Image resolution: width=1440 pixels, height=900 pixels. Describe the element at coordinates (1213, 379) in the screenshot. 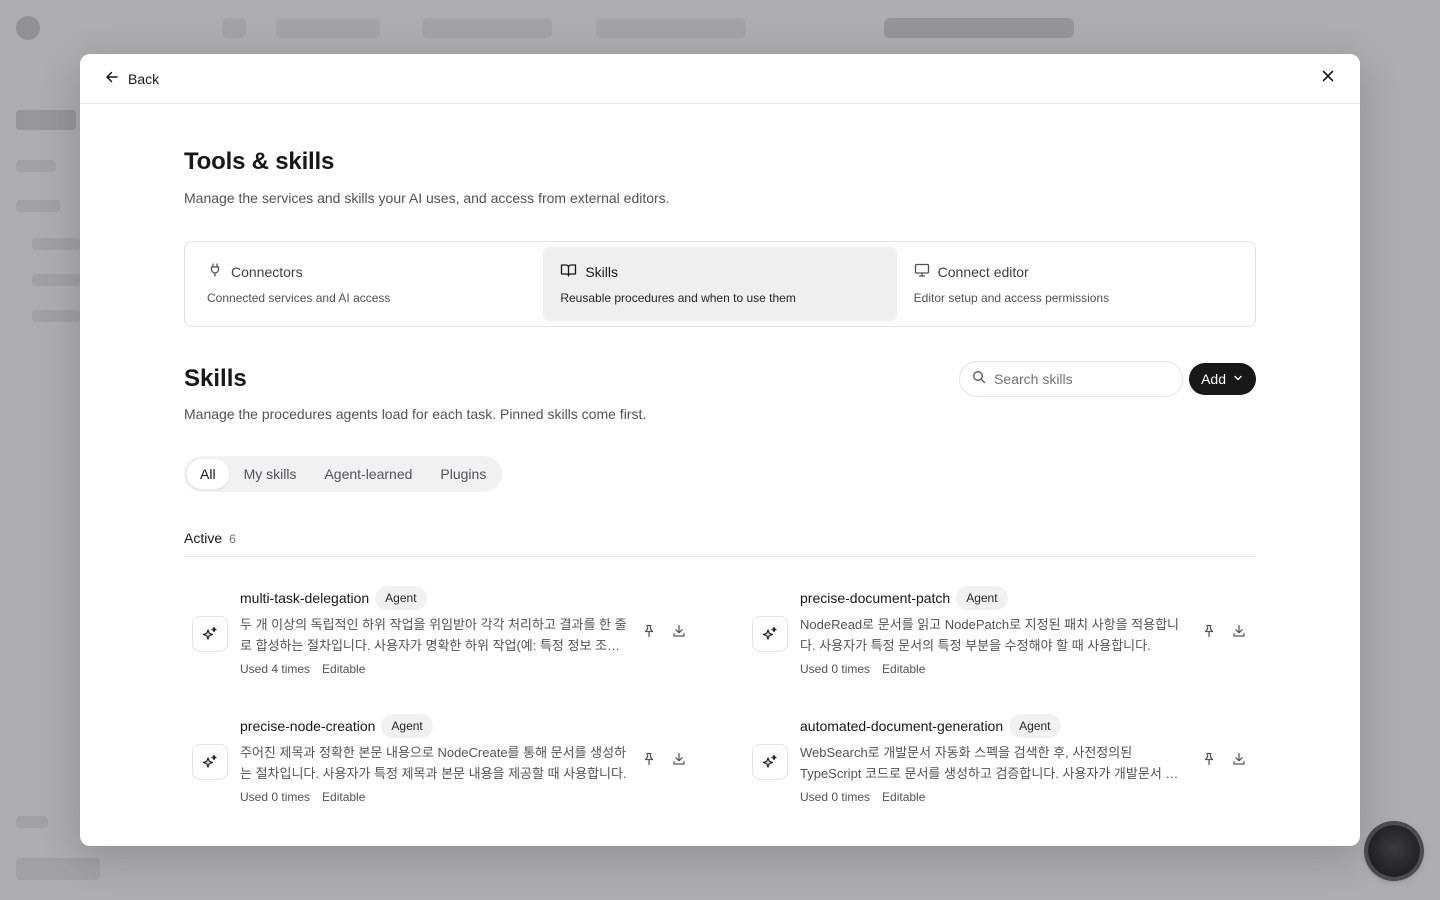

I see `add-label: Add` at that location.